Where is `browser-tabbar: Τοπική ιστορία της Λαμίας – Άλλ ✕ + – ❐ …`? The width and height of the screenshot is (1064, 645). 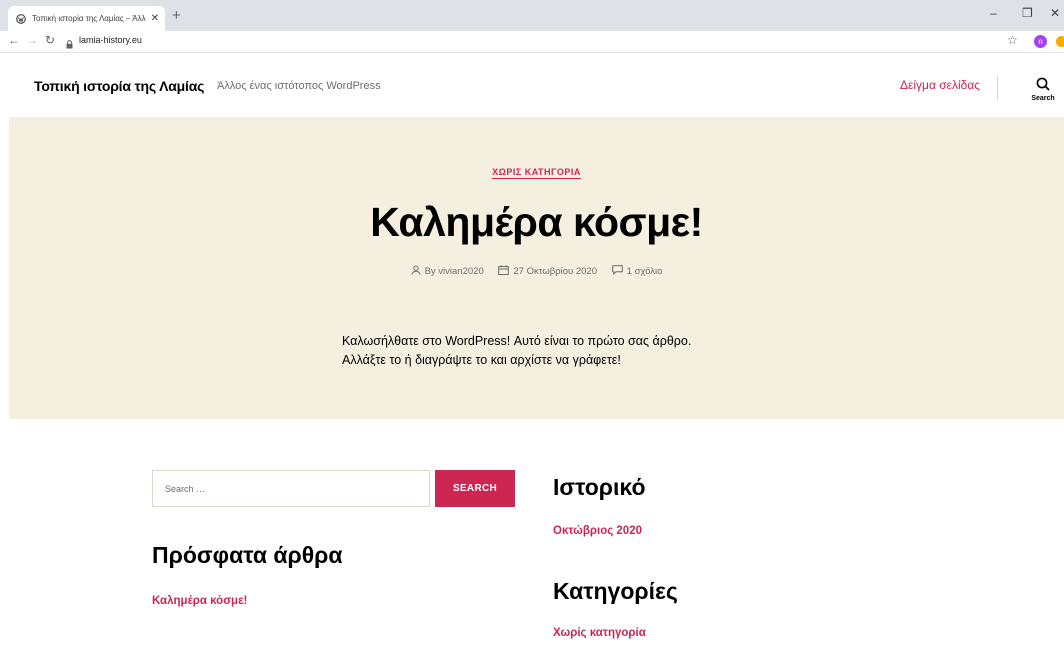 browser-tabbar: Τοπική ιστορία της Λαμίας – Άλλ ✕ + – ❐ … is located at coordinates (532, 15).